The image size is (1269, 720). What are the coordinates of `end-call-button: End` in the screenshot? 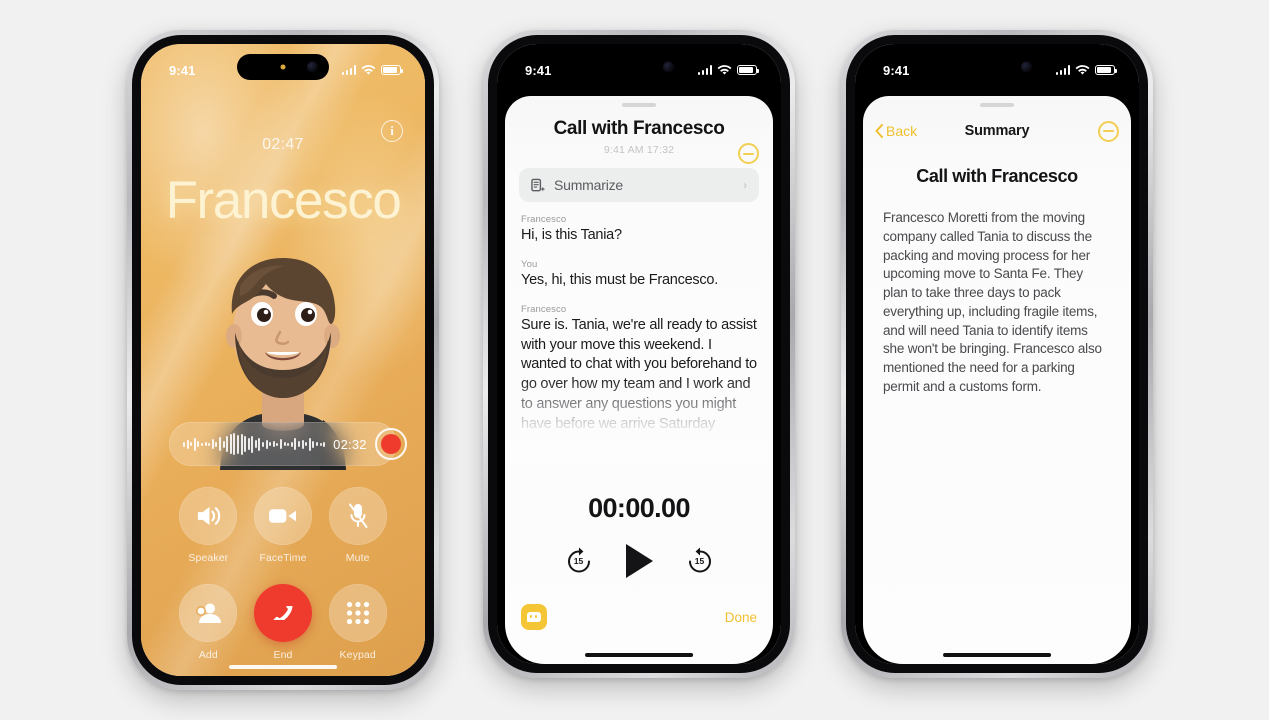 It's located at (282, 622).